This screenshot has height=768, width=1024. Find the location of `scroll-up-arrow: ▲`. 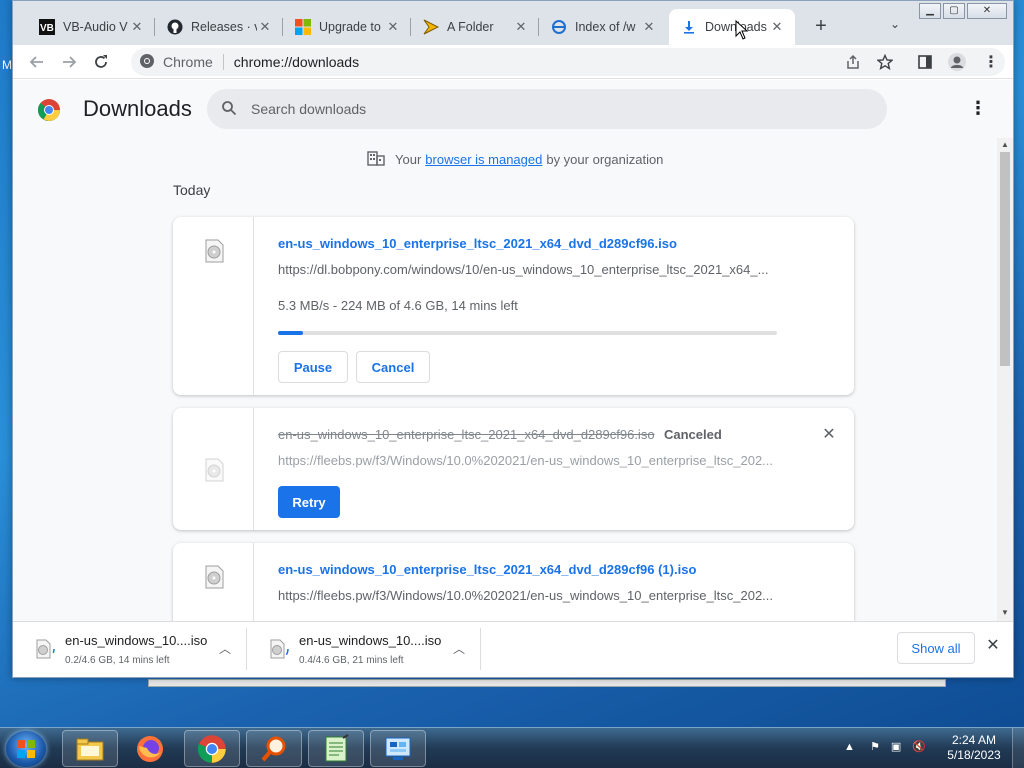

scroll-up-arrow: ▲ is located at coordinates (1005, 144).